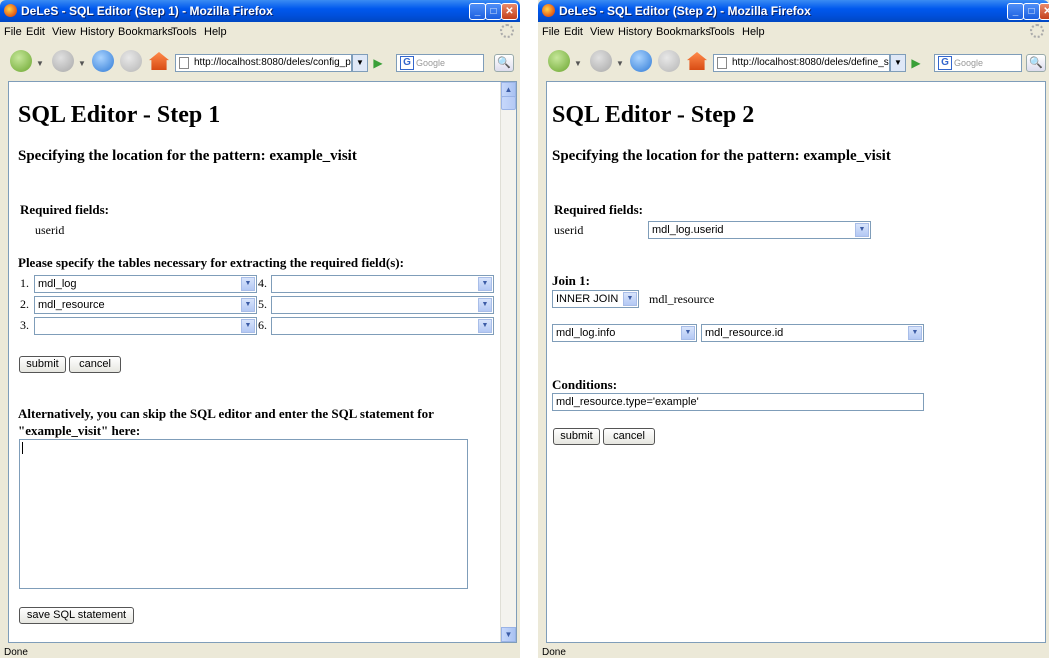 The image size is (1049, 658). What do you see at coordinates (548, 10) in the screenshot?
I see `firefox-logo-icon` at bounding box center [548, 10].